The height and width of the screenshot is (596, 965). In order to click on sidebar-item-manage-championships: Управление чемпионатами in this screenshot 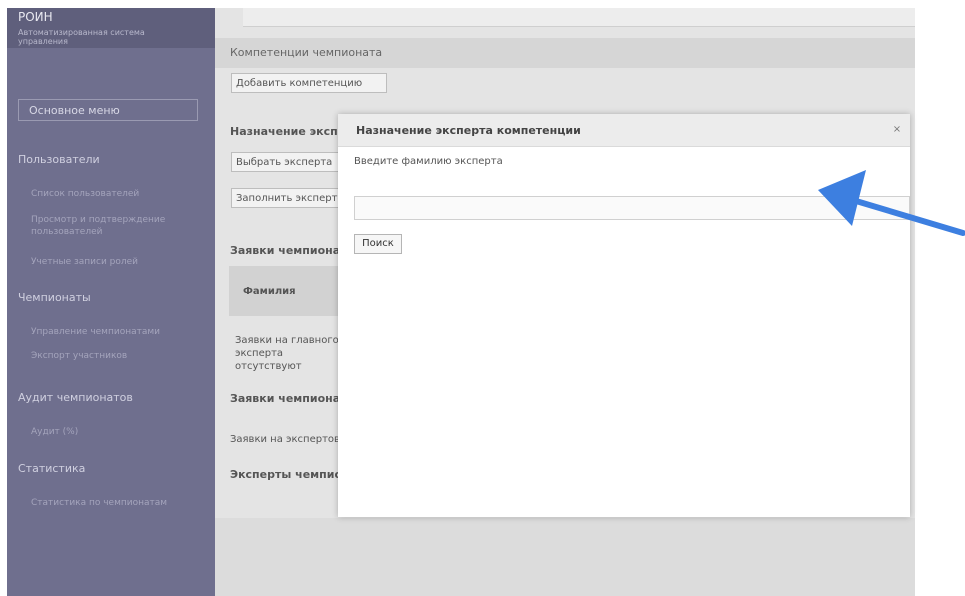, I will do `click(121, 332)`.